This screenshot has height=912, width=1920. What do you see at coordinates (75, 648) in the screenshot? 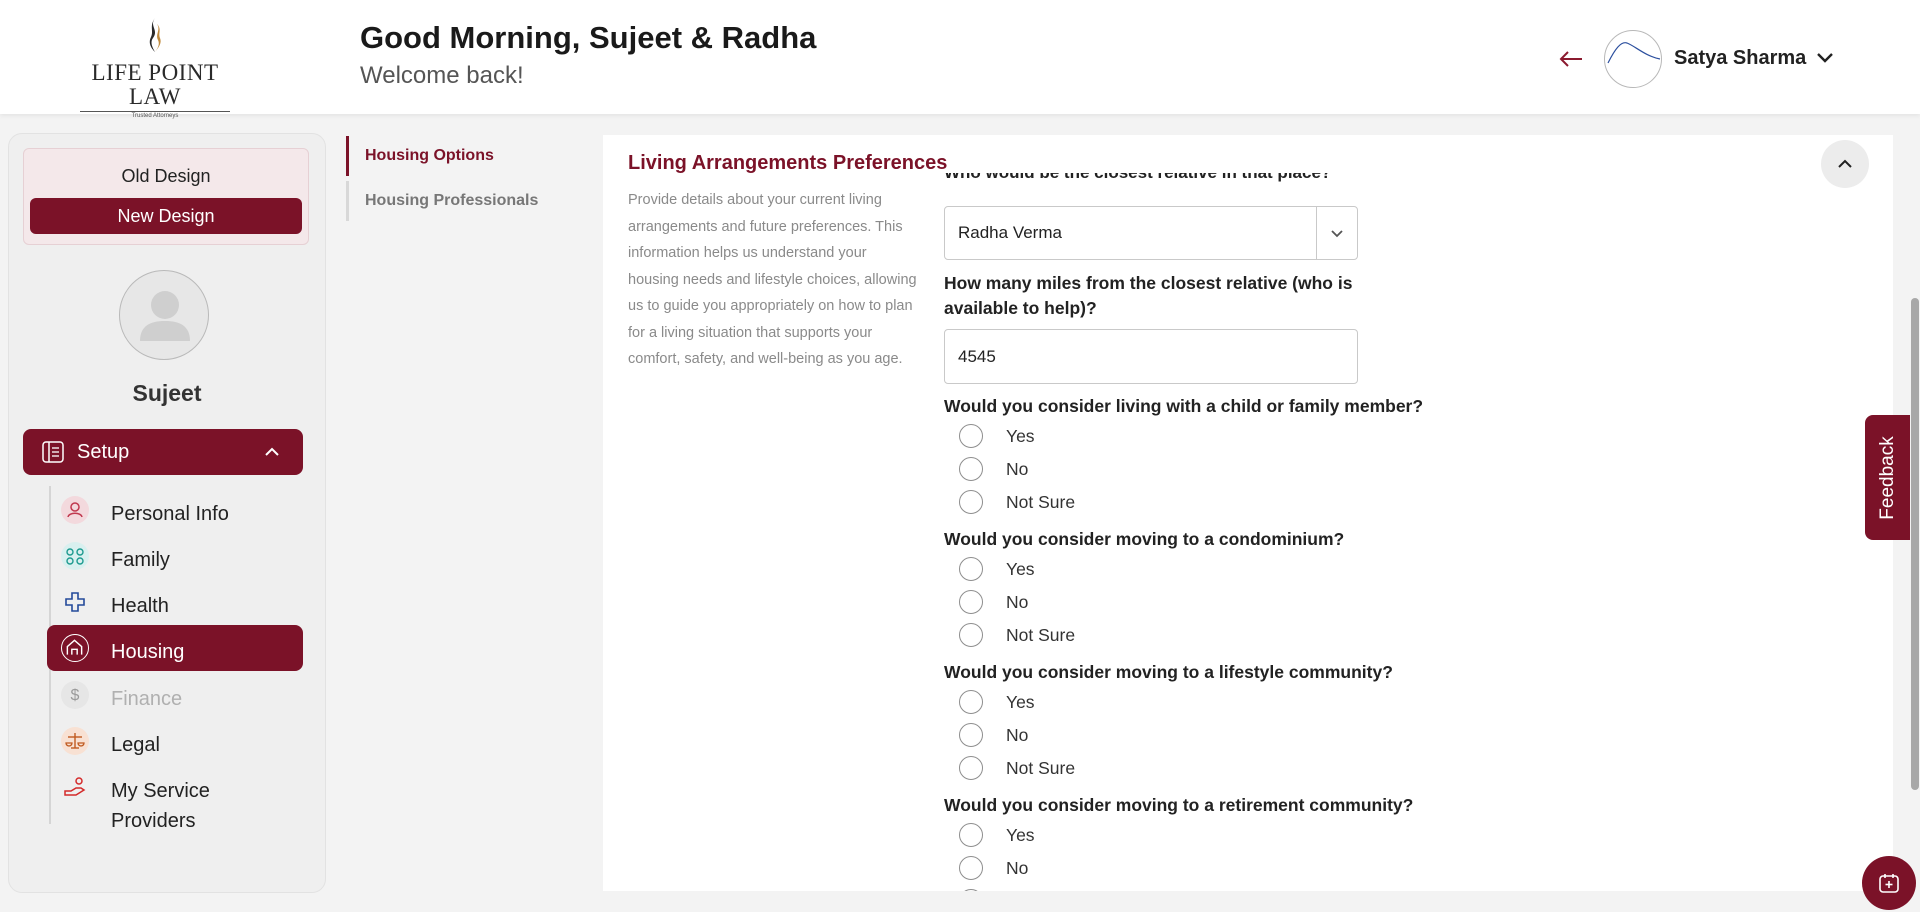
I see `home-icon` at bounding box center [75, 648].